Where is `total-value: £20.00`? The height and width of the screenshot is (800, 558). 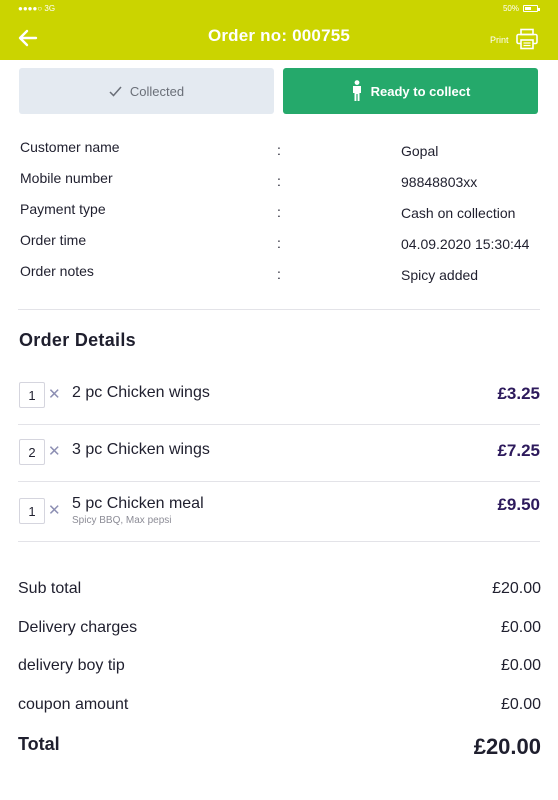
total-value: £20.00 is located at coordinates (507, 746).